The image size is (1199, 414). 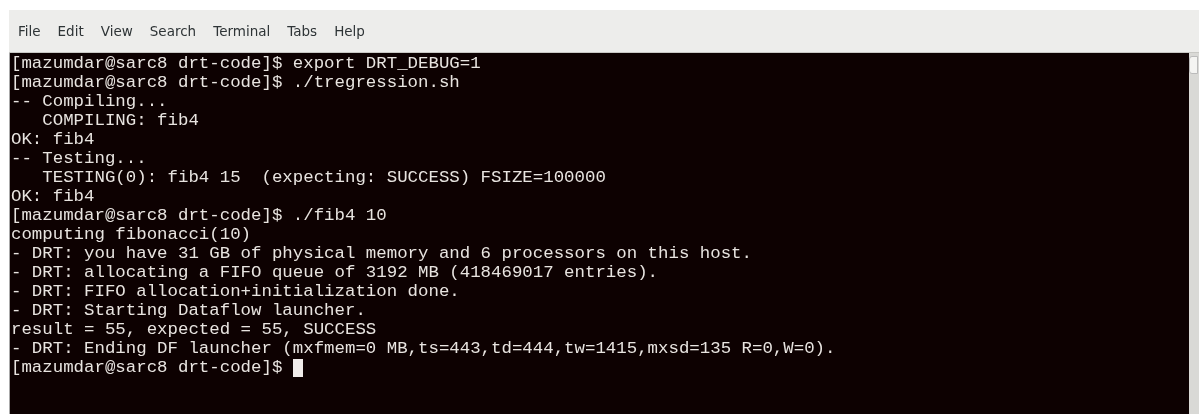 What do you see at coordinates (302, 31) in the screenshot?
I see `menu-item: Tabs` at bounding box center [302, 31].